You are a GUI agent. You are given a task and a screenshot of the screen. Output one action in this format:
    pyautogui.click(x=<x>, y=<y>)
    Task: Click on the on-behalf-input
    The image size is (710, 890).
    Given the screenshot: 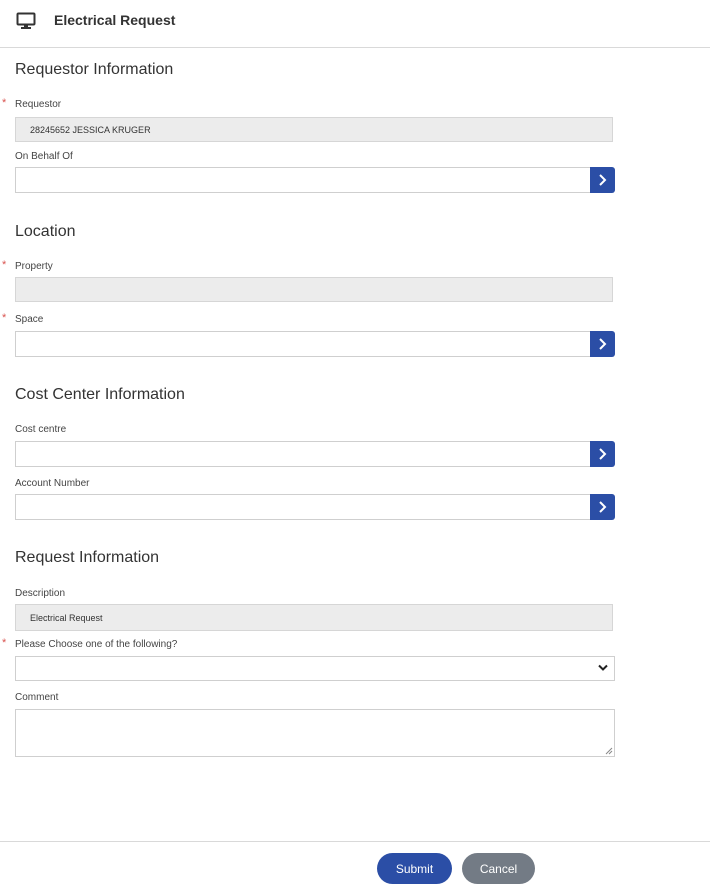 What is the action you would take?
    pyautogui.click(x=303, y=180)
    